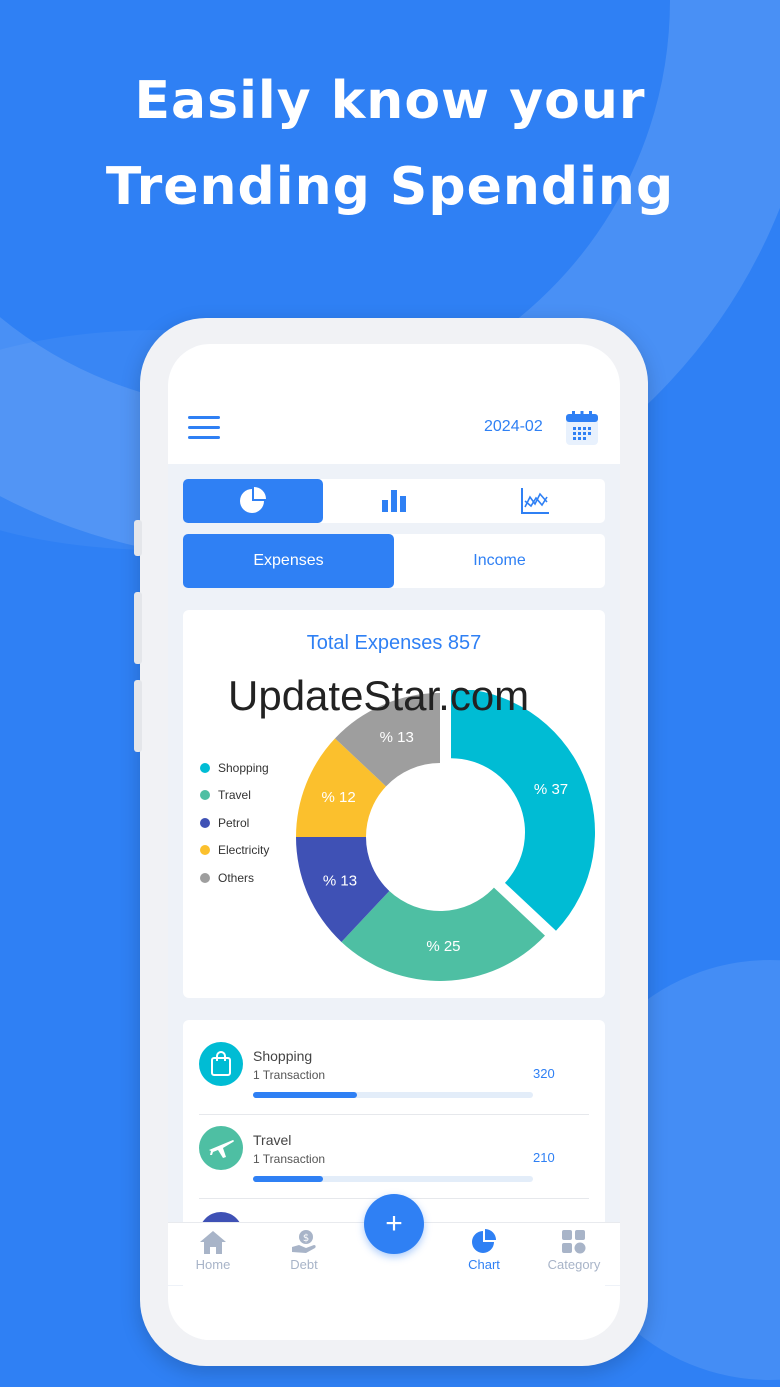 The image size is (780, 1387). Describe the element at coordinates (288, 561) in the screenshot. I see `tab-expenses: Expenses` at that location.